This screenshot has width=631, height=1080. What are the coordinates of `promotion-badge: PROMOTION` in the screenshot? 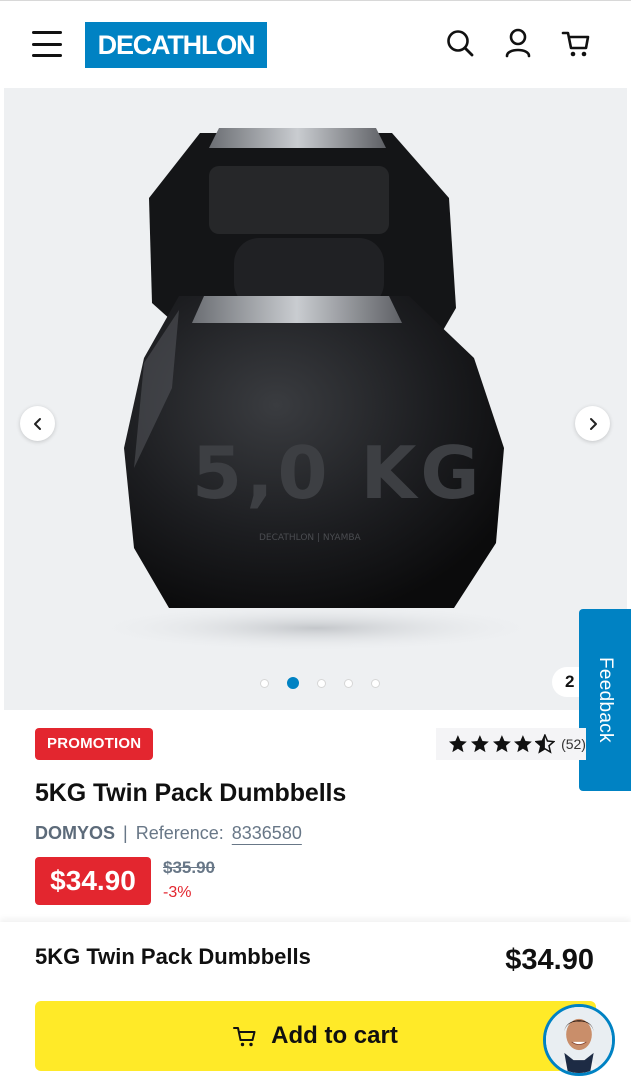 It's located at (94, 744).